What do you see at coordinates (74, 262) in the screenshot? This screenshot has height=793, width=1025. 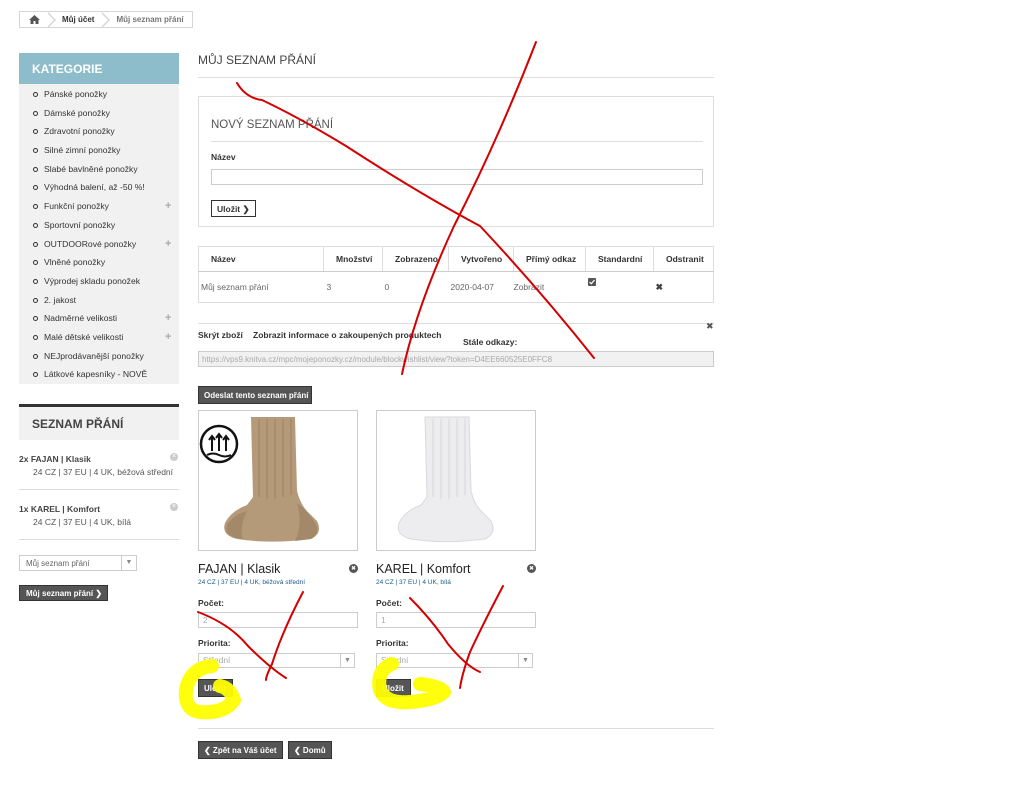 I see `category-label: Vlněné ponožky` at bounding box center [74, 262].